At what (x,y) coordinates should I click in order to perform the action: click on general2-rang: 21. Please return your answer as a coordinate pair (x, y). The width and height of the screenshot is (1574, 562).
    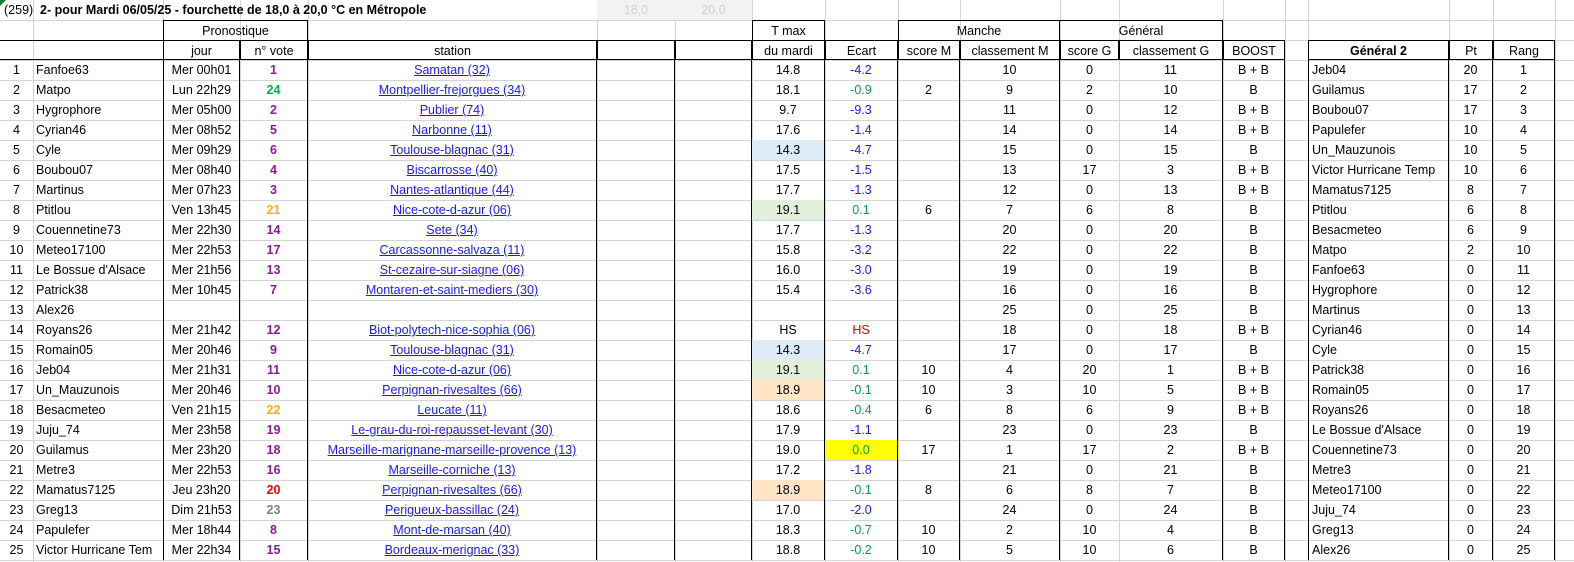
    Looking at the image, I should click on (1524, 470).